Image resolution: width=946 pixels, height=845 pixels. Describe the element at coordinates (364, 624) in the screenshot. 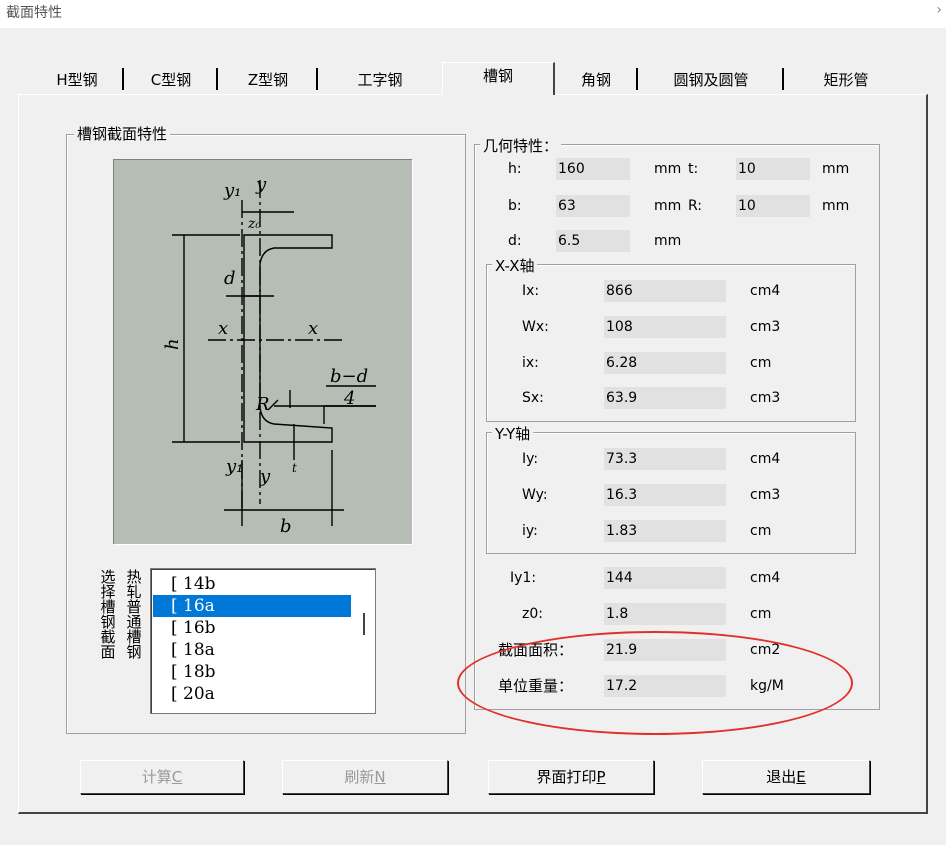

I see `scrollbar-thumb` at that location.